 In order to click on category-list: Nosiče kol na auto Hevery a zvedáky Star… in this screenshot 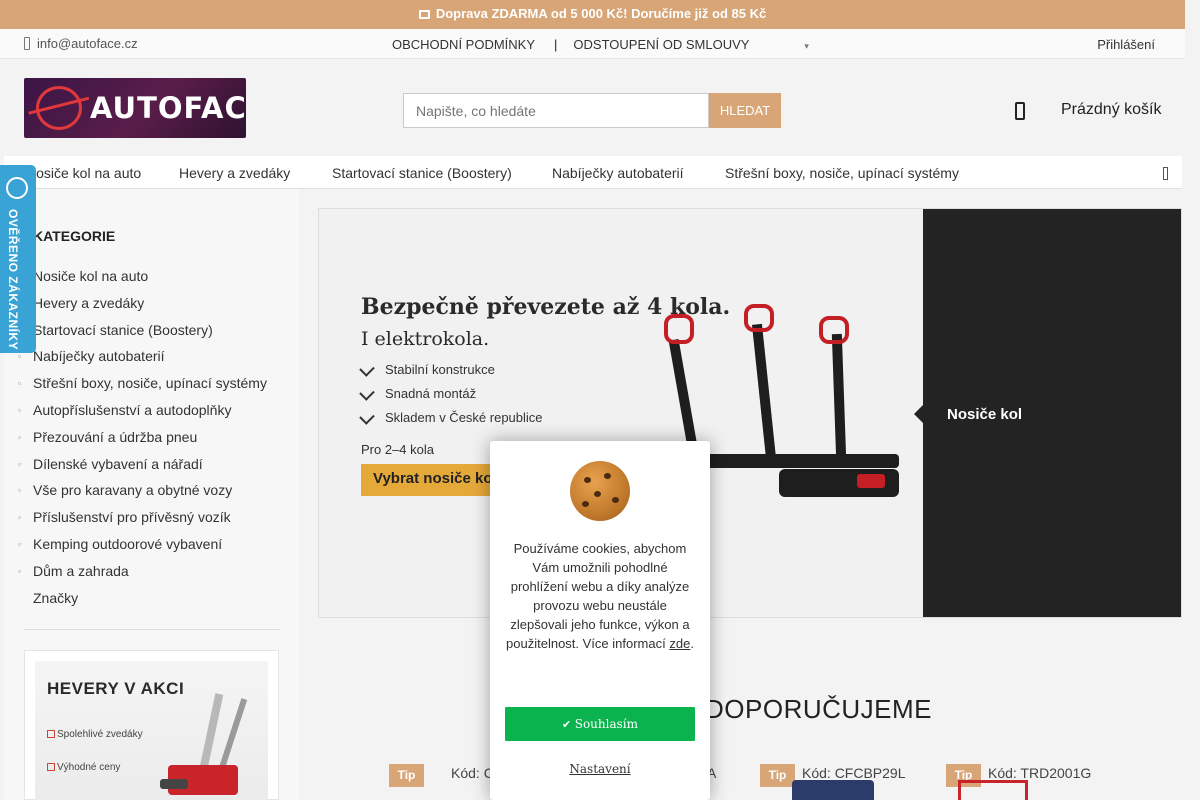, I will do `click(142, 440)`.